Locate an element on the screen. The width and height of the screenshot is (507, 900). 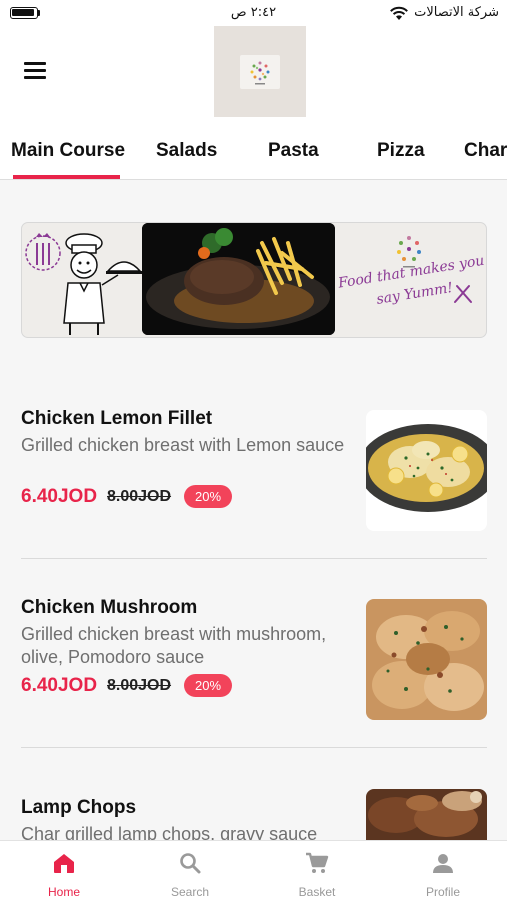
promo-banner: Food that makes you say Yumm! is located at coordinates (254, 280).